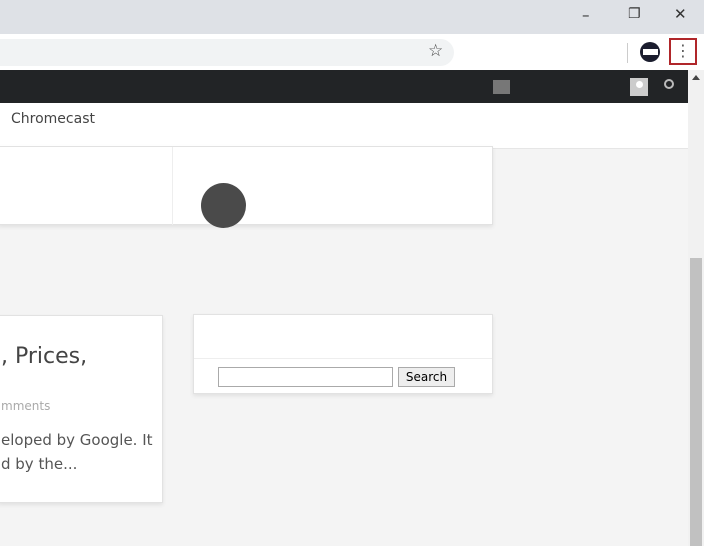 The image size is (704, 546). What do you see at coordinates (627, 53) in the screenshot?
I see `divider` at bounding box center [627, 53].